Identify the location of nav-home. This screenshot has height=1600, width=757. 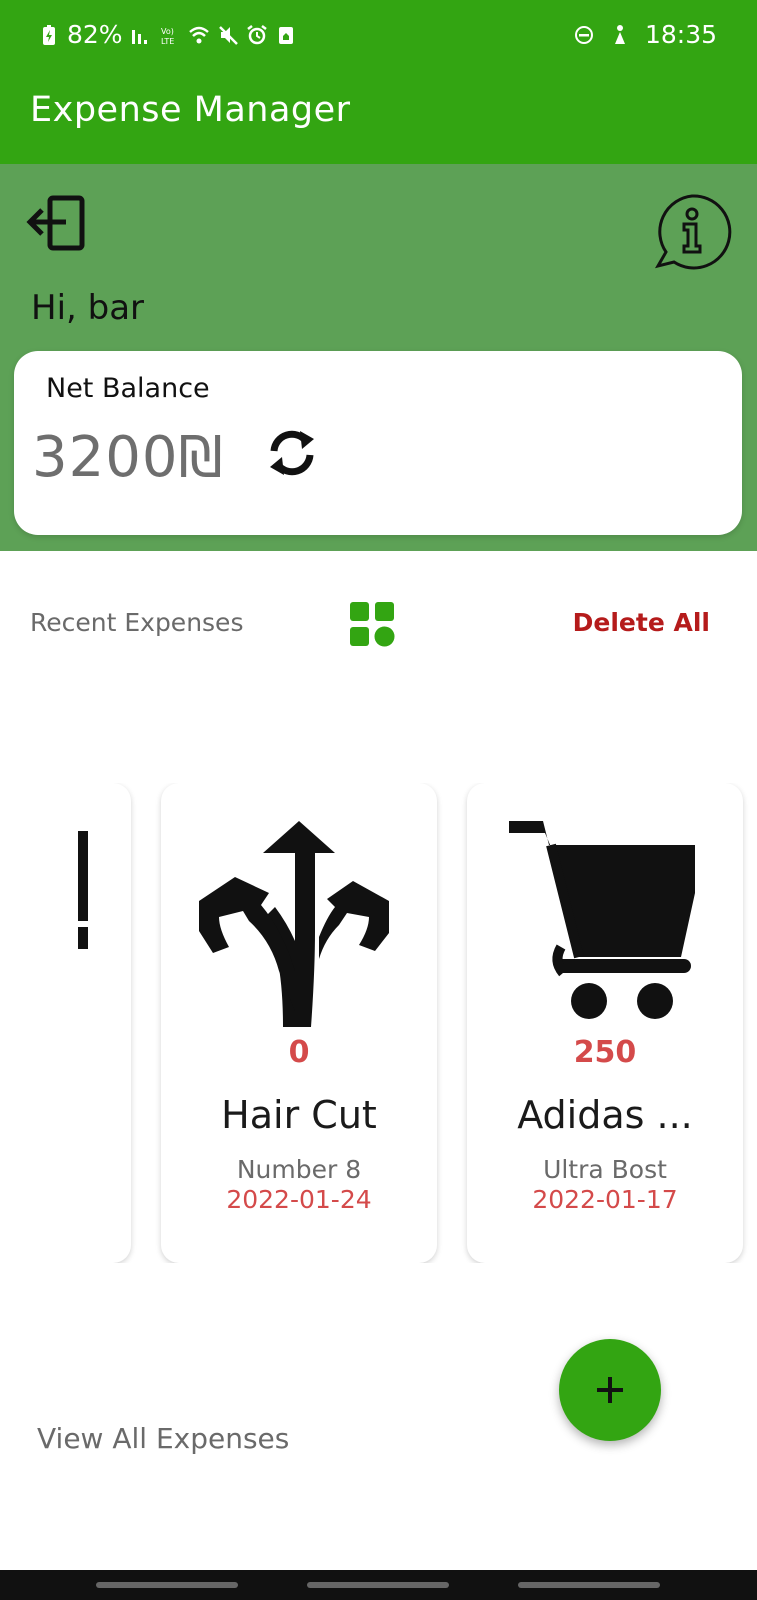
(378, 1585).